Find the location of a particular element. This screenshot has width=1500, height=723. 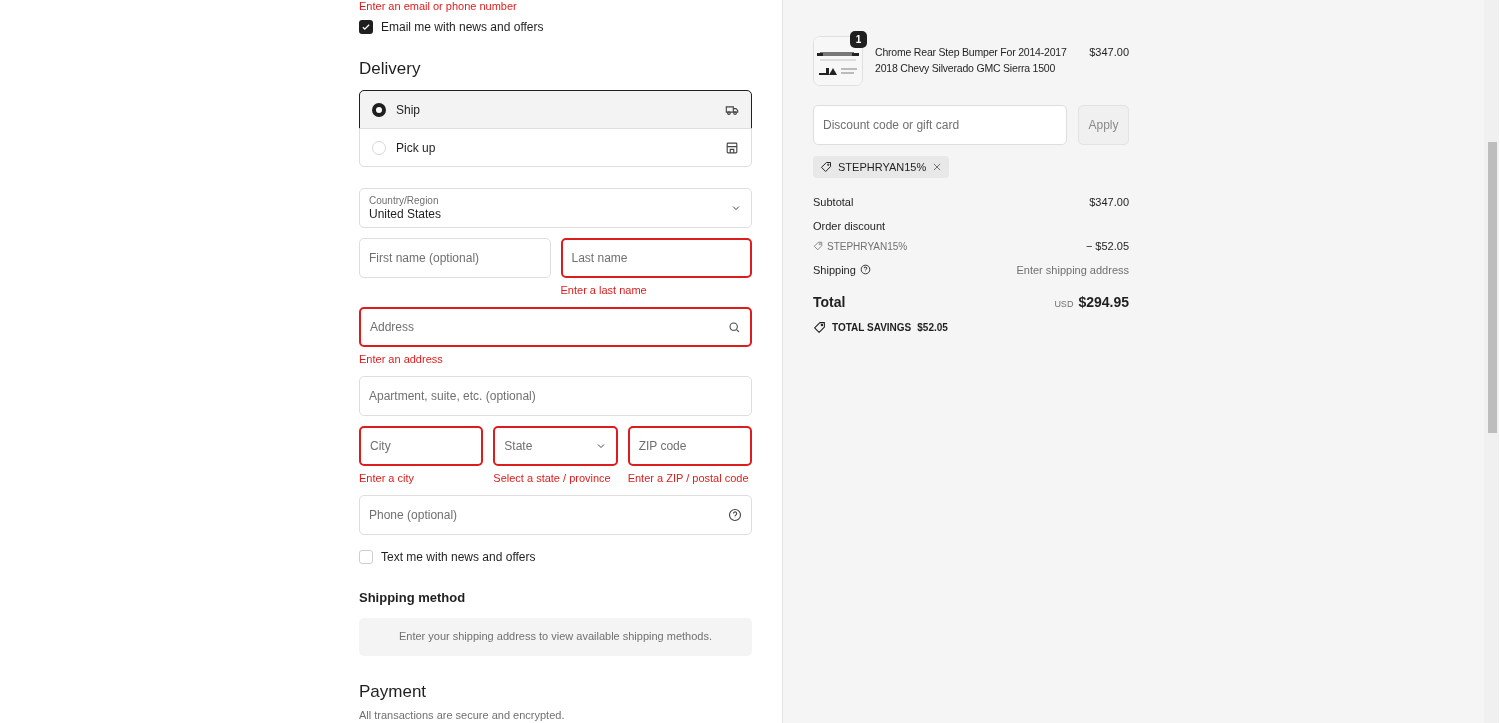

savings-label: TOTAL SAVINGS is located at coordinates (872, 328).